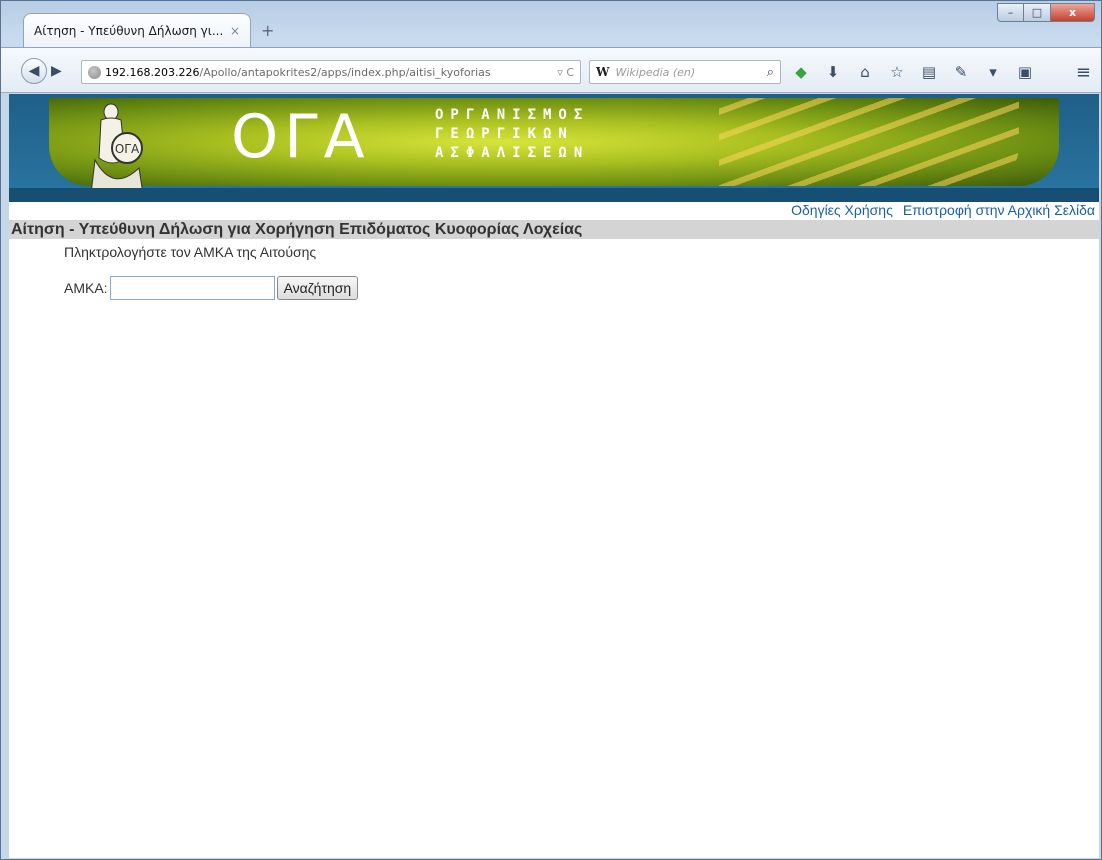 This screenshot has height=860, width=1102. What do you see at coordinates (235, 31) in the screenshot?
I see `tab-close-icon: ×` at bounding box center [235, 31].